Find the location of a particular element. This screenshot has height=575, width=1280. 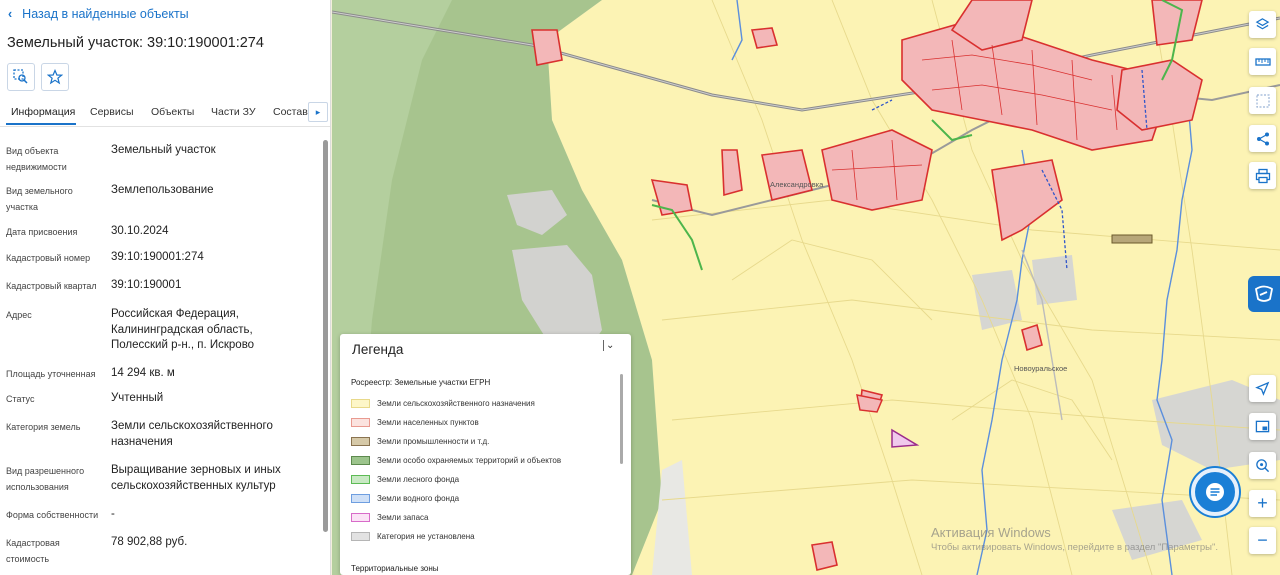

divider is located at coordinates (165, 126).